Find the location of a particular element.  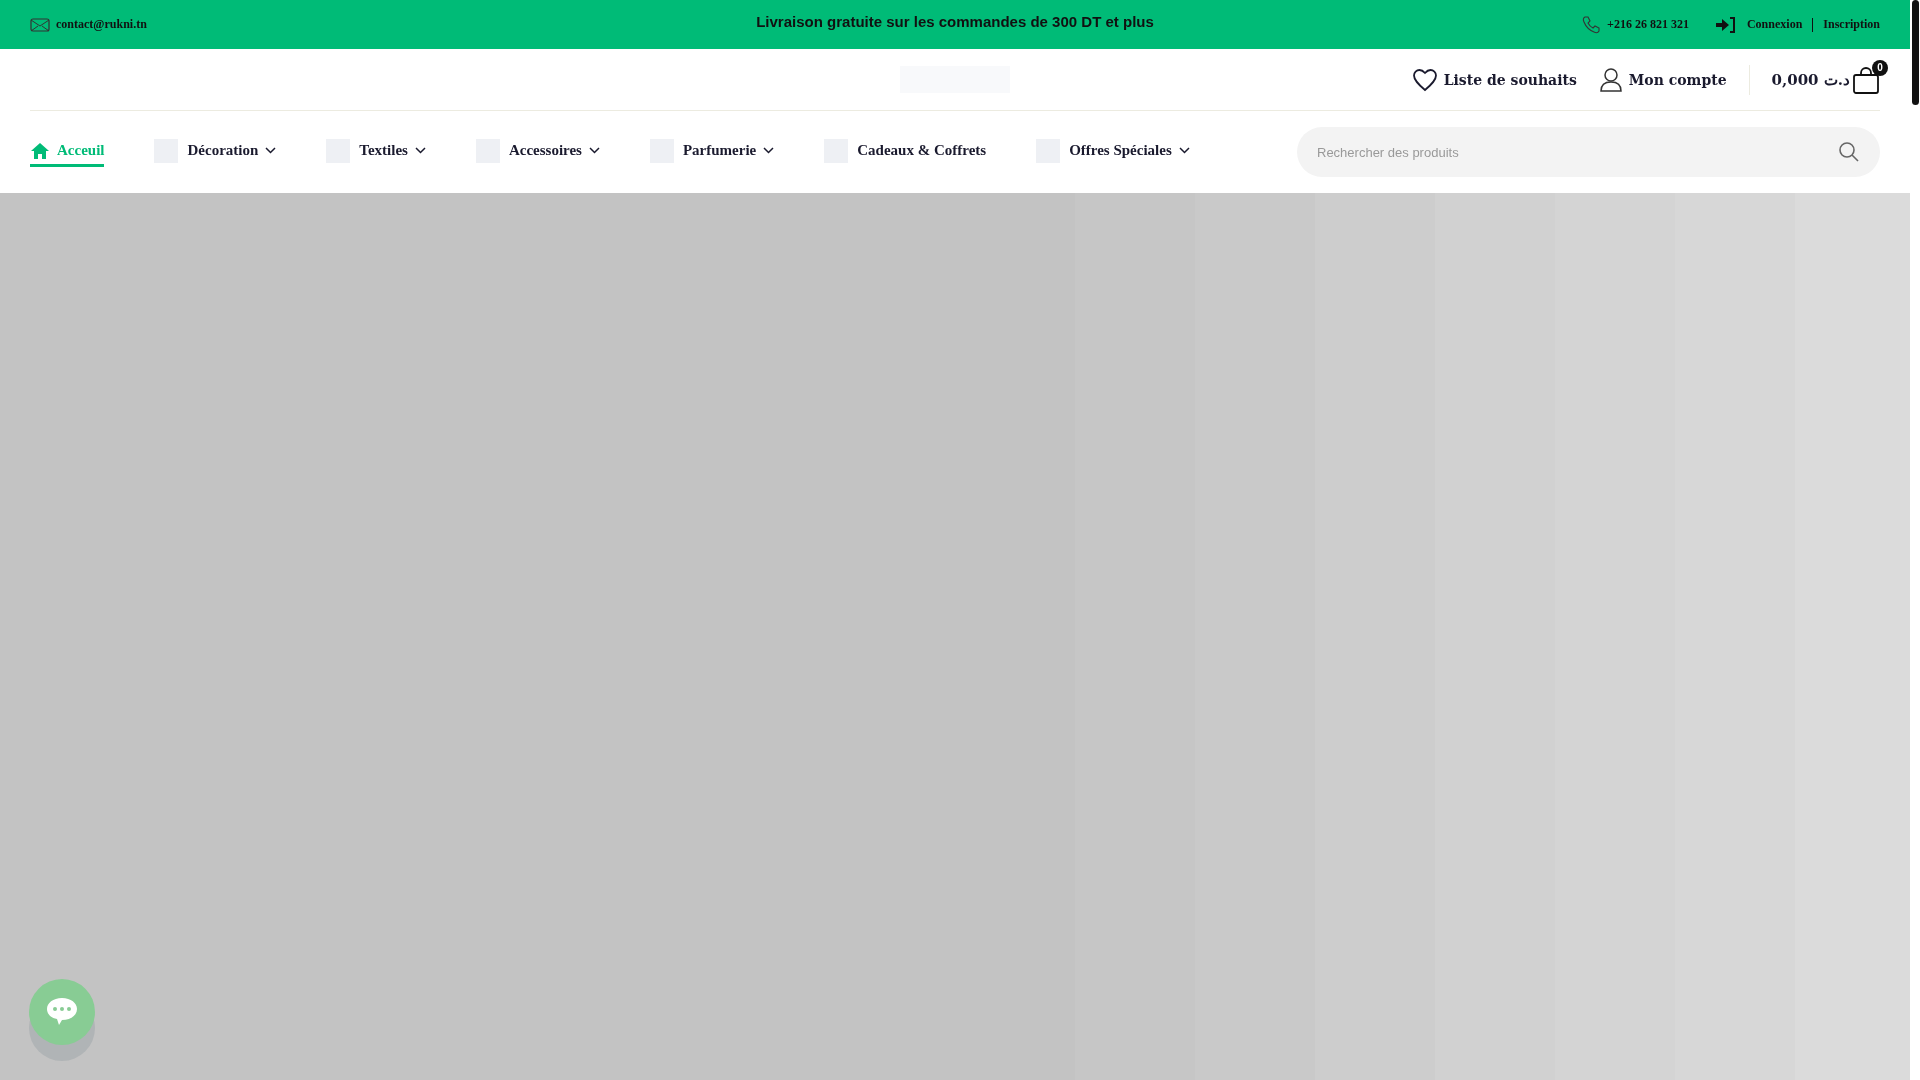

search-field: Rechercher des produits is located at coordinates (1588, 152).